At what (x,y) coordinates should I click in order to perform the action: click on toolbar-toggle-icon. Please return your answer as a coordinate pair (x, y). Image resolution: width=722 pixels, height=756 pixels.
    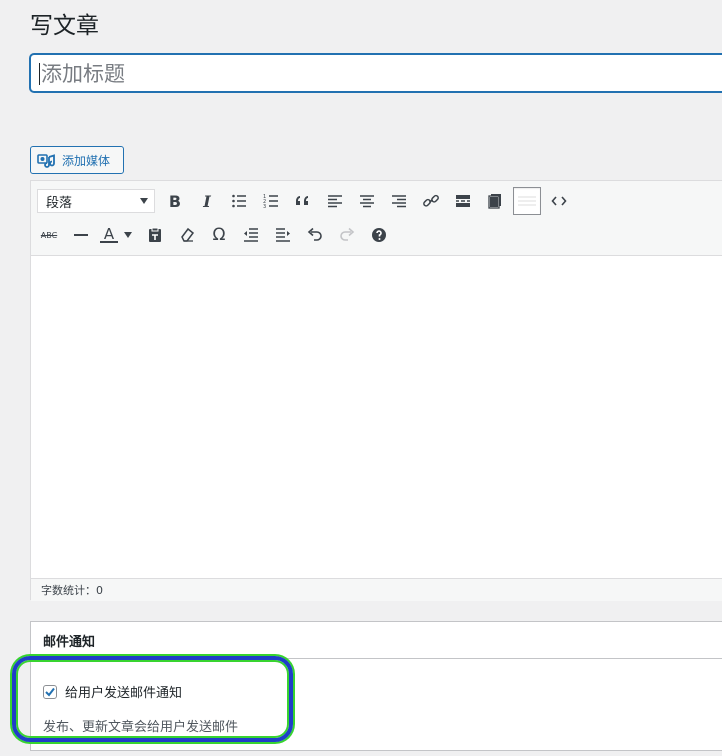
    Looking at the image, I should click on (527, 201).